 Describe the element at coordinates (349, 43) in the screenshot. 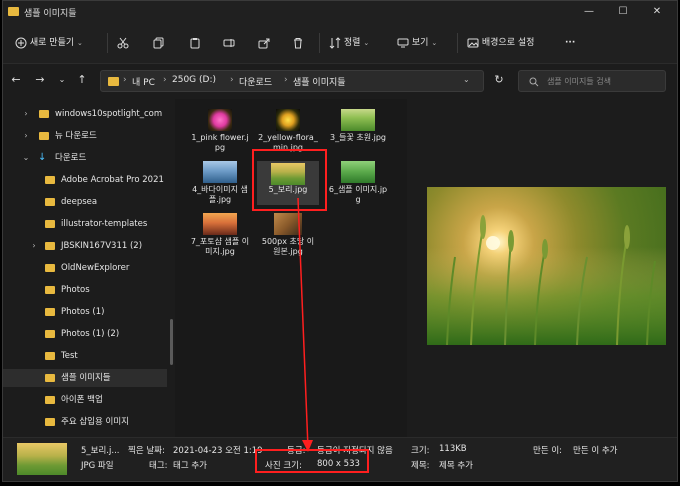

I see `sort-button: 정렬 ⌄` at that location.